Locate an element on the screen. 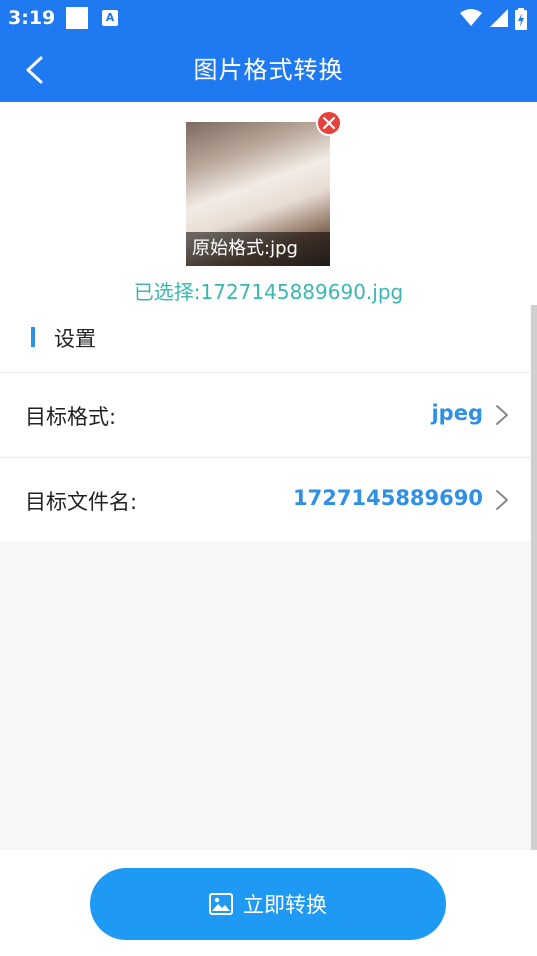  bottom-action-bar: 立即转换 is located at coordinates (268, 903).